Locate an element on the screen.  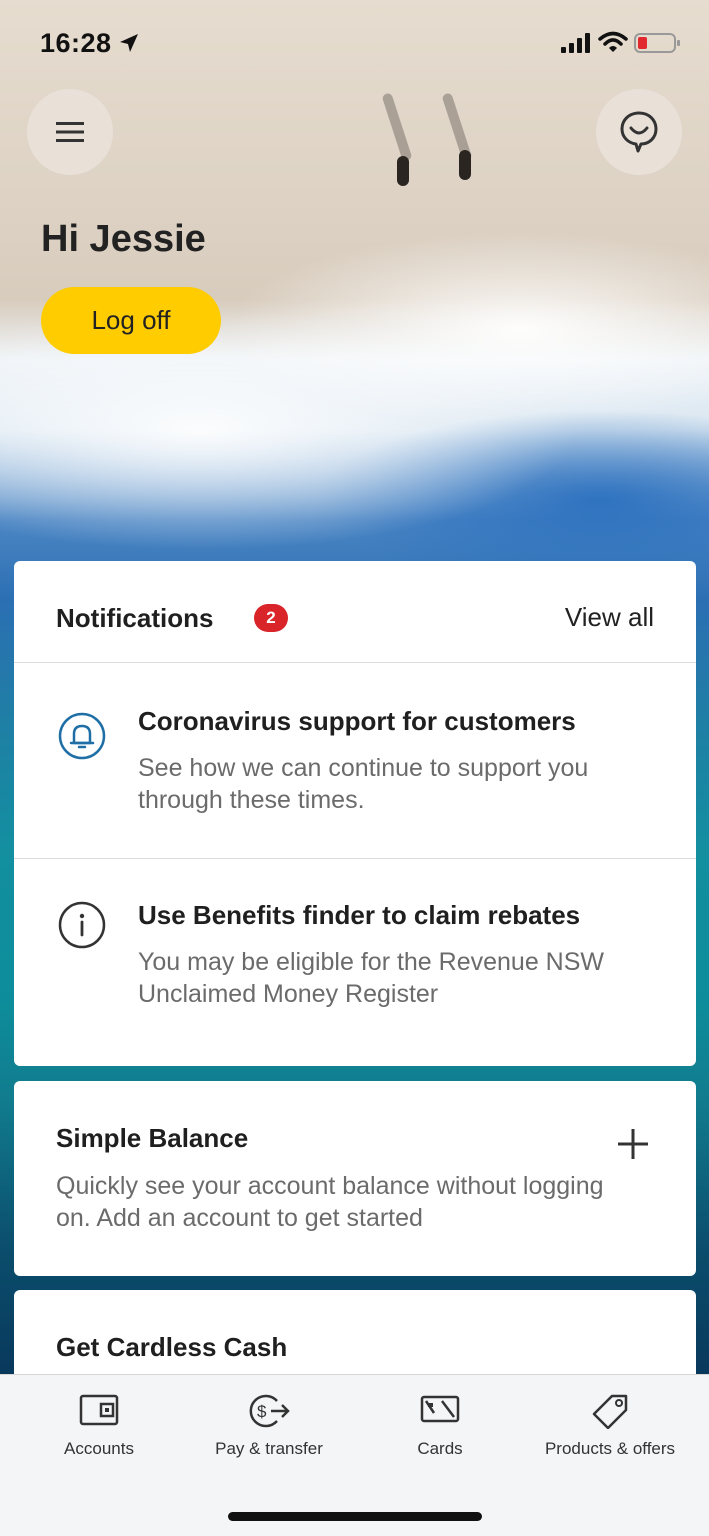
status-bar: 16:28 is located at coordinates (354, 44).